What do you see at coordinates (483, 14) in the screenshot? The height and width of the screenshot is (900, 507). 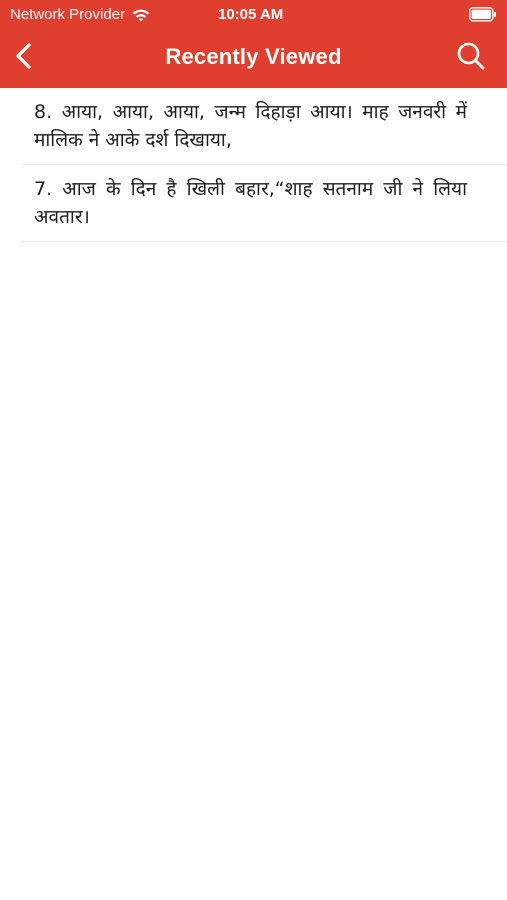 I see `battery-icon` at bounding box center [483, 14].